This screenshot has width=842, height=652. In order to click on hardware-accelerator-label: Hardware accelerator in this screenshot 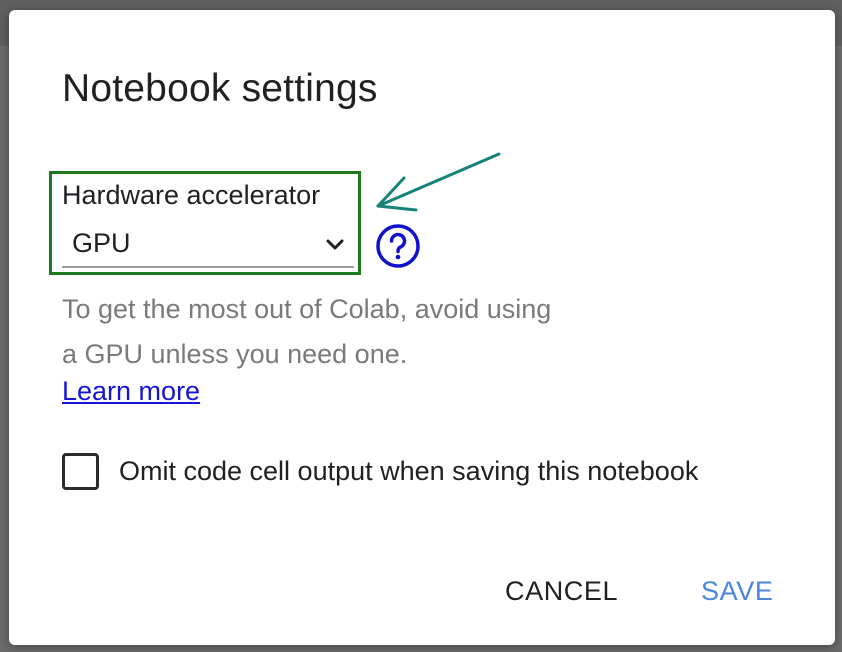, I will do `click(191, 195)`.